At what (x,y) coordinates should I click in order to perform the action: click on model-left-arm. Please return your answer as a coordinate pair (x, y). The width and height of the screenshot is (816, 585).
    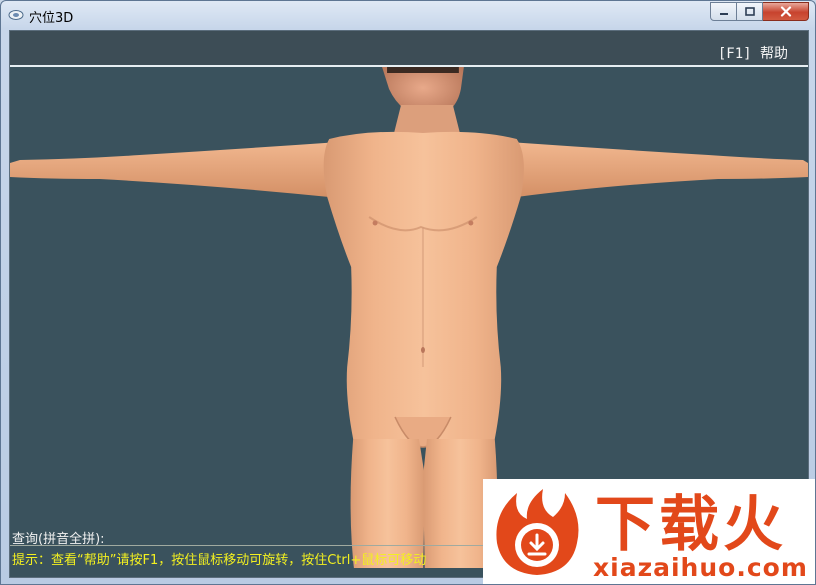
    Looking at the image, I should click on (175, 169).